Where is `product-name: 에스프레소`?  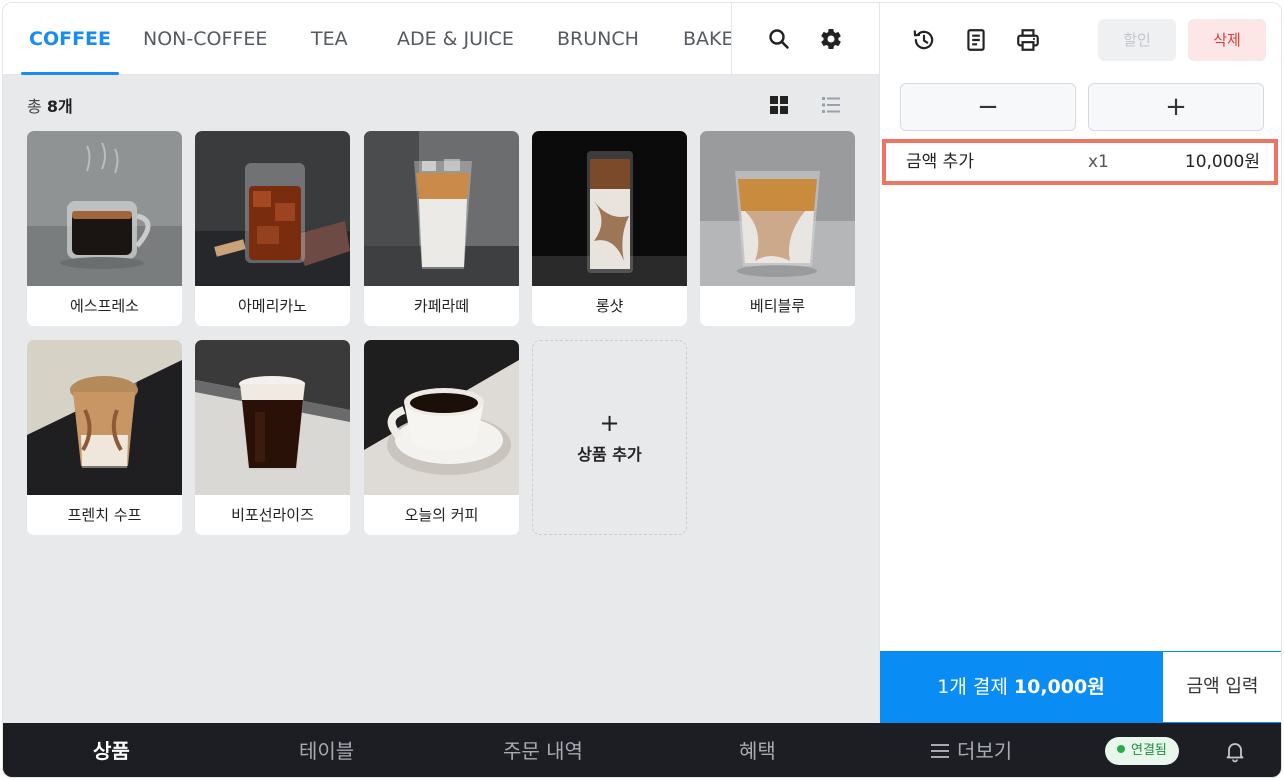
product-name: 에스프레소 is located at coordinates (104, 306).